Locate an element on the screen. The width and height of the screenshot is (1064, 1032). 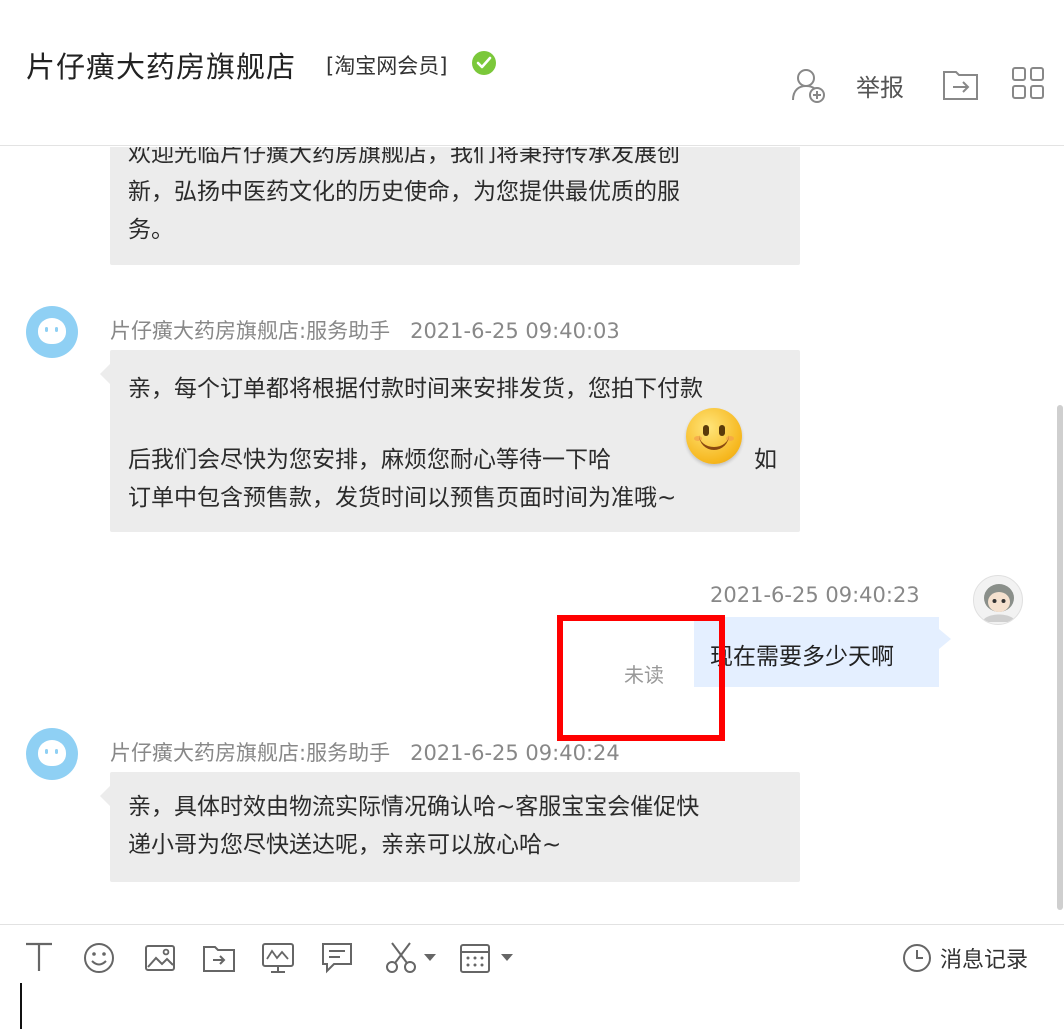
message-meta: 片仔癀大药房旗舰店:服务助手 2021-6-25 09:40:24 is located at coordinates (365, 752).